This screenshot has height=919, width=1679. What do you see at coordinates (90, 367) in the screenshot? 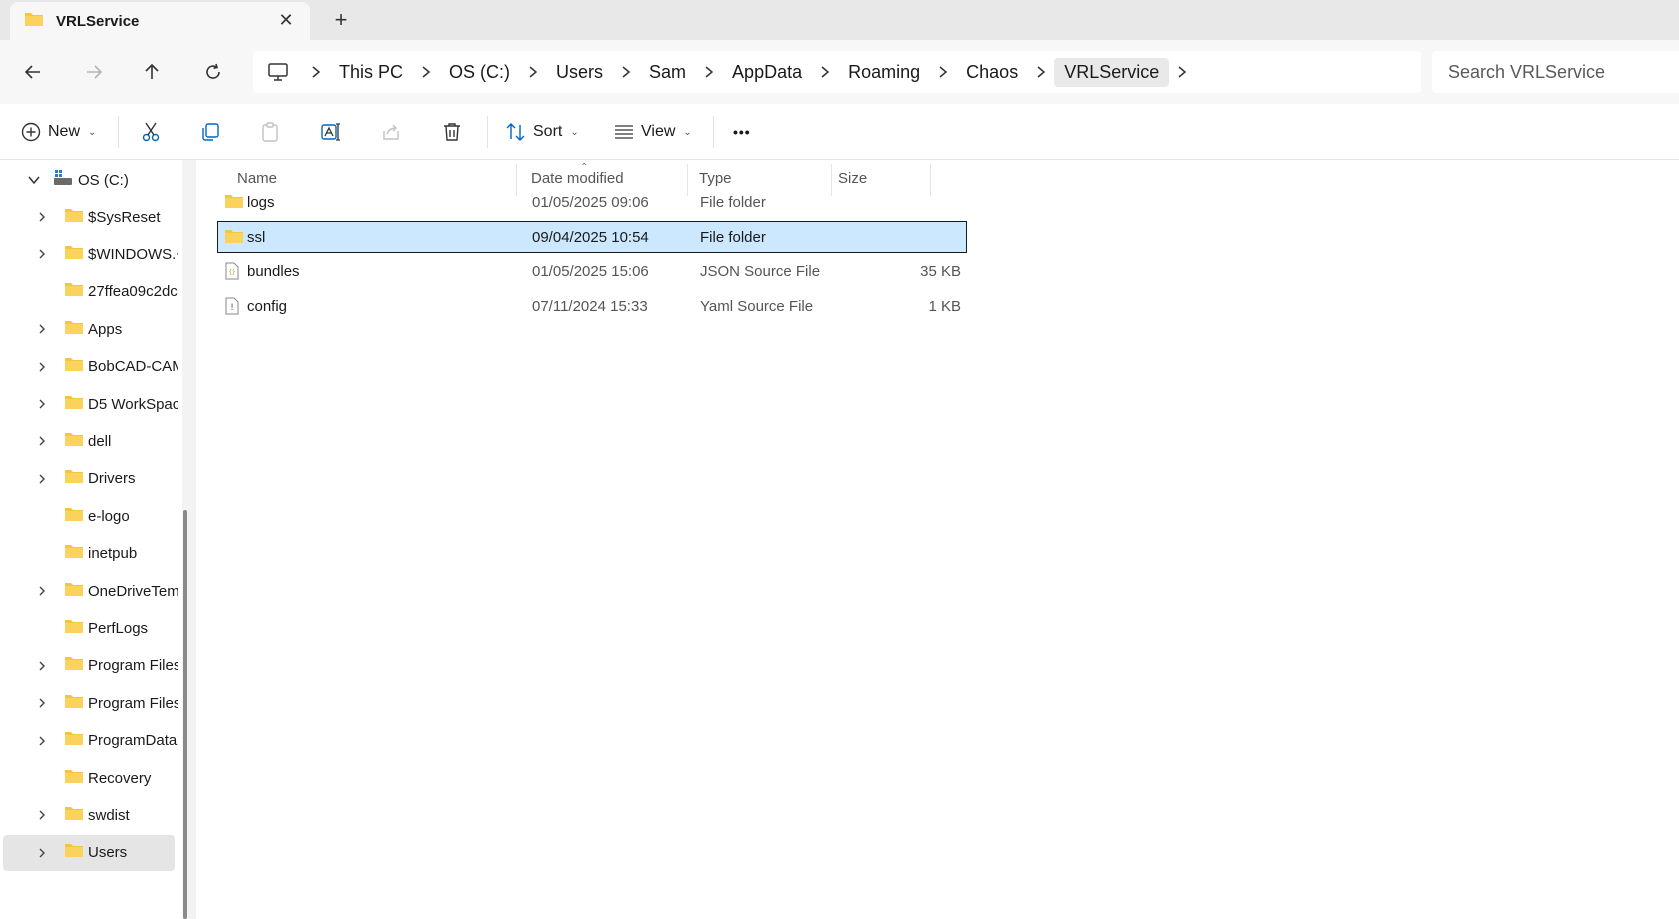
I see `sidebar-item: BobCAD-CAM` at bounding box center [90, 367].